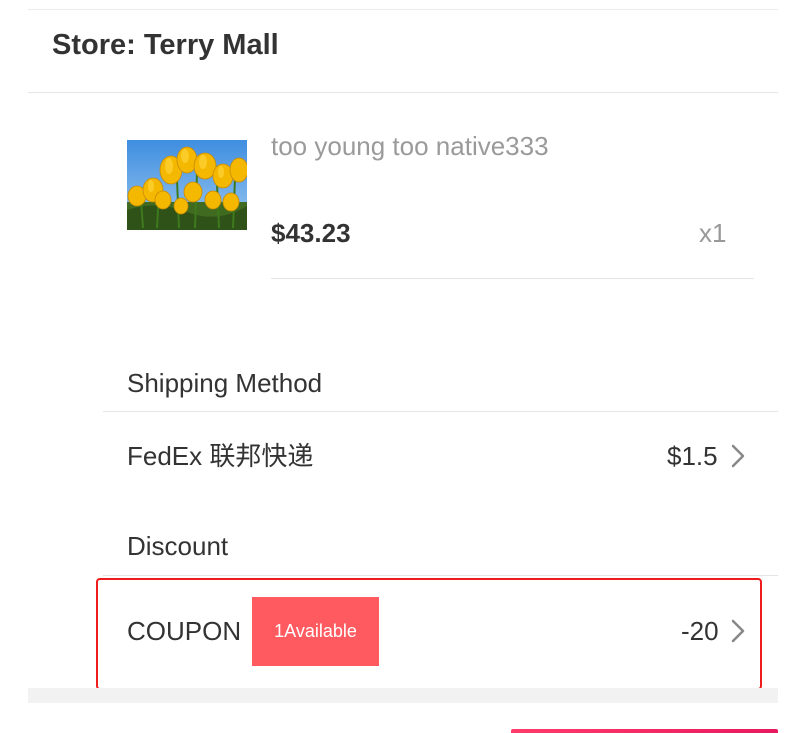 The width and height of the screenshot is (787, 733). I want to click on top-card-edge, so click(403, 5).